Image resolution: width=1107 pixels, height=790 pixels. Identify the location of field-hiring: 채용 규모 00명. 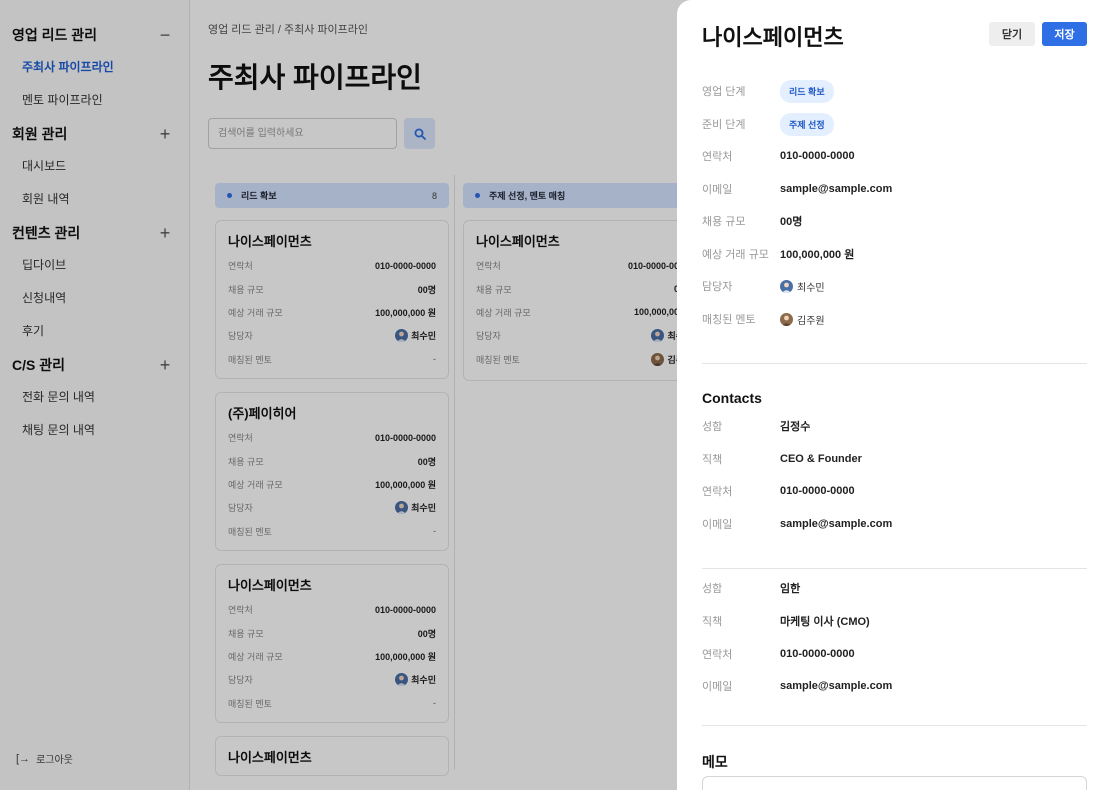
(752, 221).